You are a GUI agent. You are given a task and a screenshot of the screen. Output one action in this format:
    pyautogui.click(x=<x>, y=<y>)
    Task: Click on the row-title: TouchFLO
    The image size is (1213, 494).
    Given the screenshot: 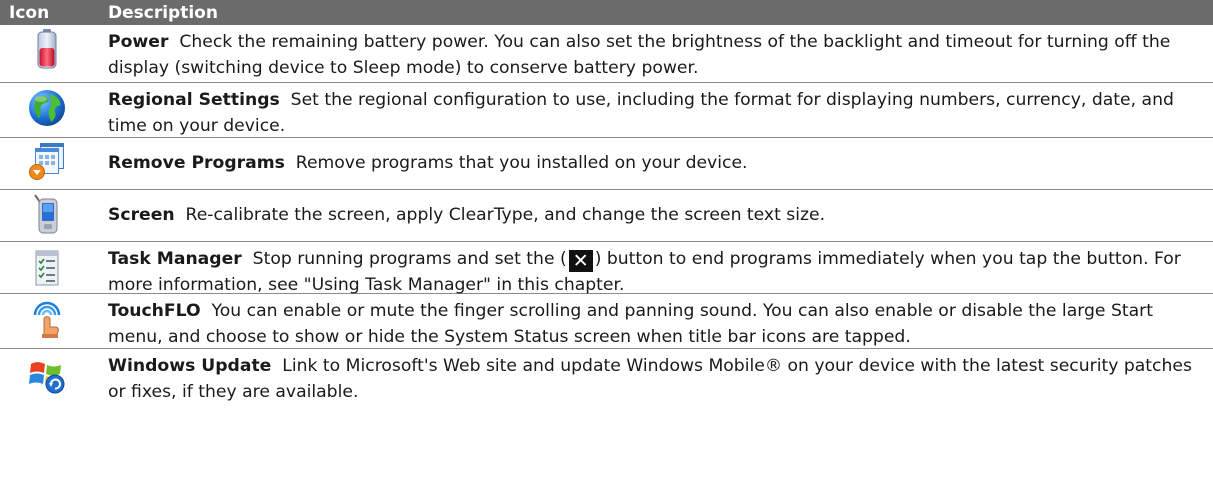 What is the action you would take?
    pyautogui.click(x=154, y=311)
    